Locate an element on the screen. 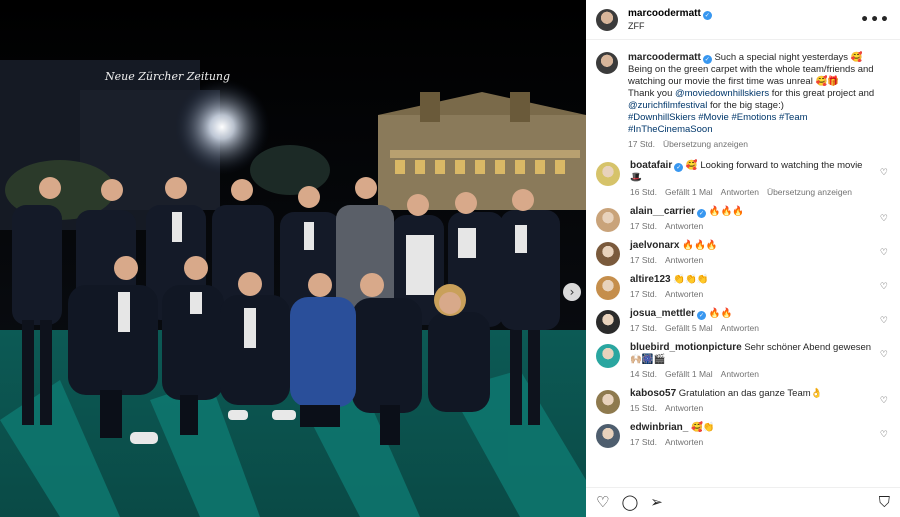 The height and width of the screenshot is (517, 900). commenter-username: altire123 is located at coordinates (650, 279).